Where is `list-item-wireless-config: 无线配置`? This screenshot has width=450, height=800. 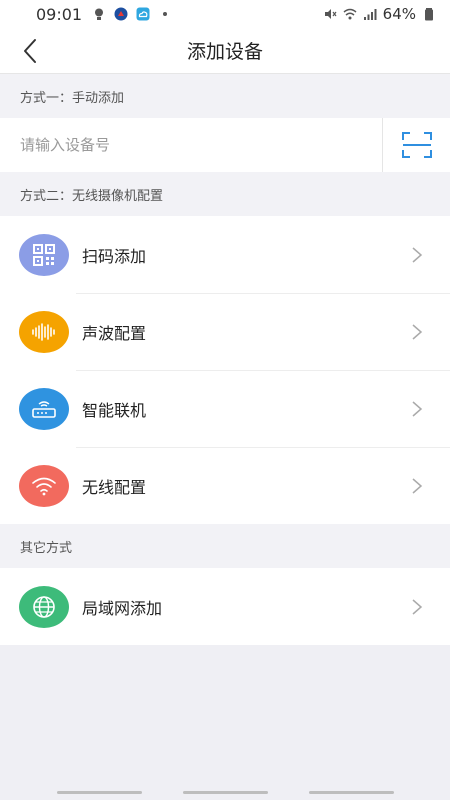 list-item-wireless-config: 无线配置 is located at coordinates (225, 485).